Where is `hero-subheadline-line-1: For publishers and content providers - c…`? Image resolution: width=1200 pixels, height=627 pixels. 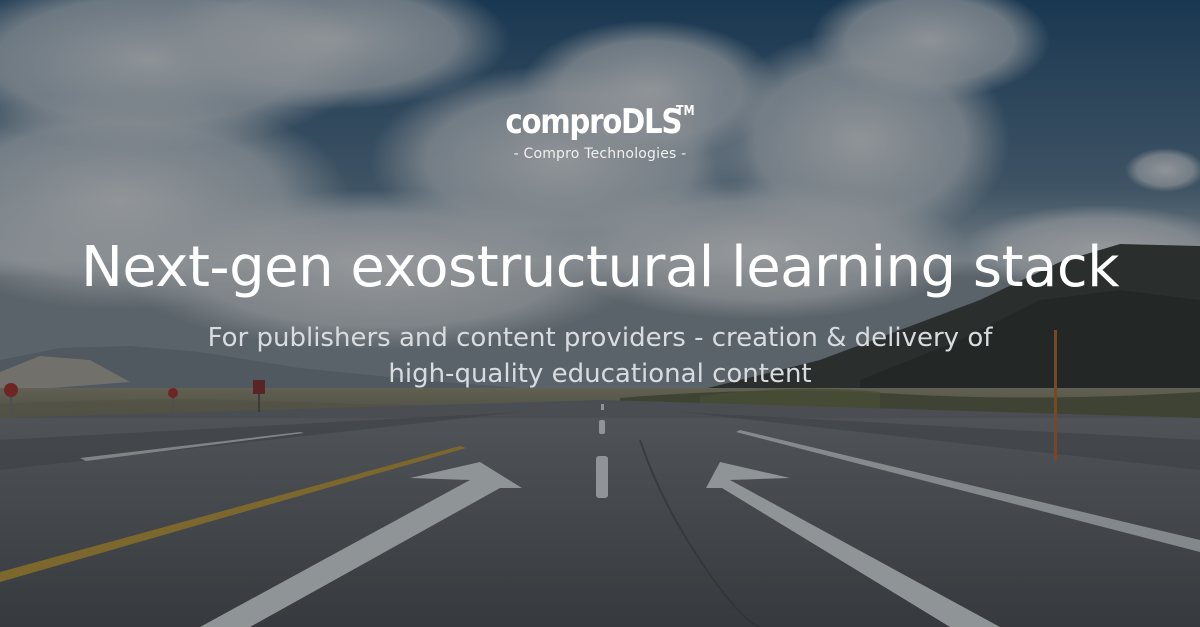 hero-subheadline-line-1: For publishers and content providers - c… is located at coordinates (600, 338).